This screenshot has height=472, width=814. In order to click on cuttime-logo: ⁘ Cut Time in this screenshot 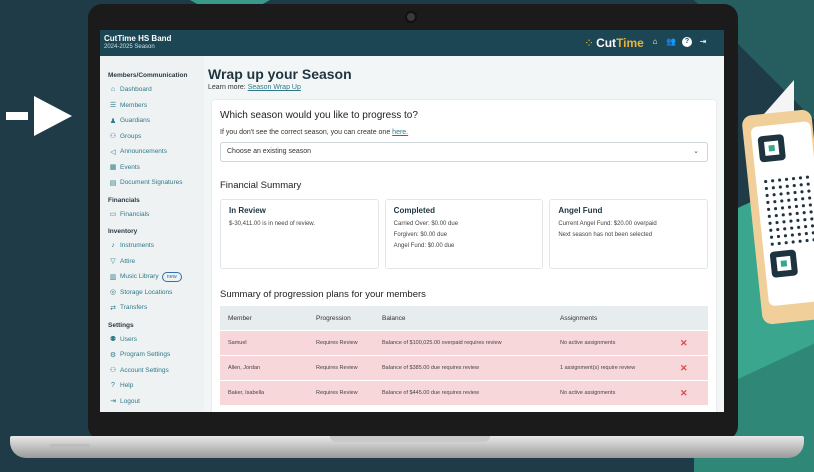, I will do `click(614, 43)`.